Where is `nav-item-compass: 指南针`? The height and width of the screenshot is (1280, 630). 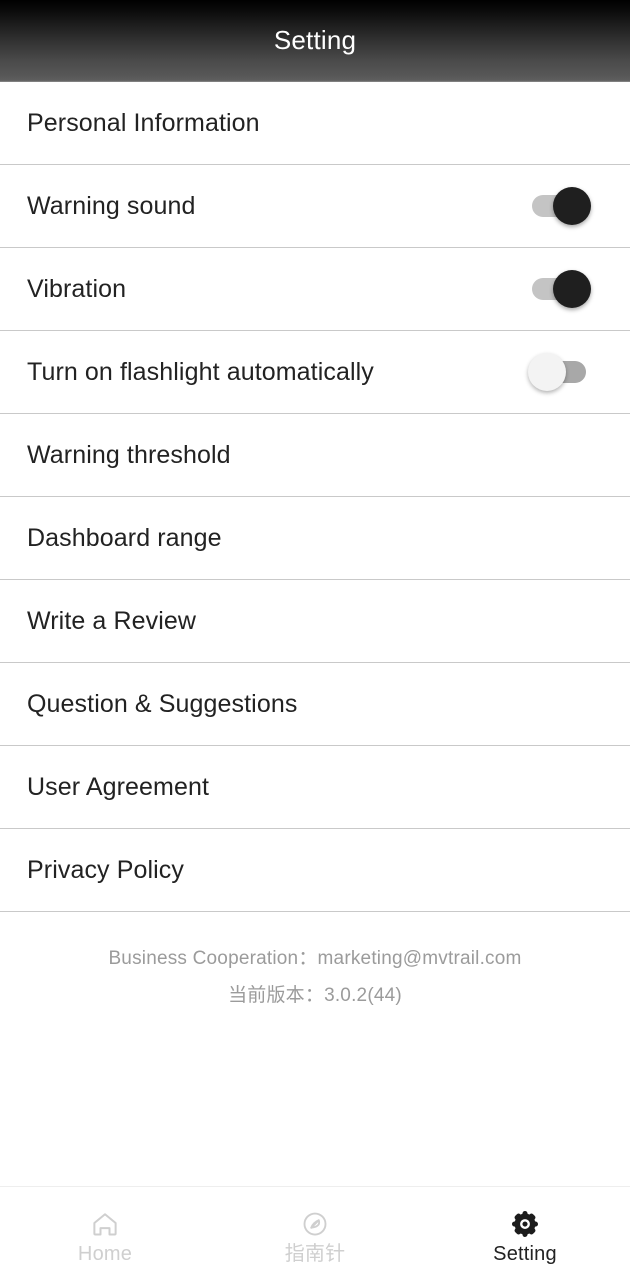
nav-item-compass: 指南针 is located at coordinates (315, 1233).